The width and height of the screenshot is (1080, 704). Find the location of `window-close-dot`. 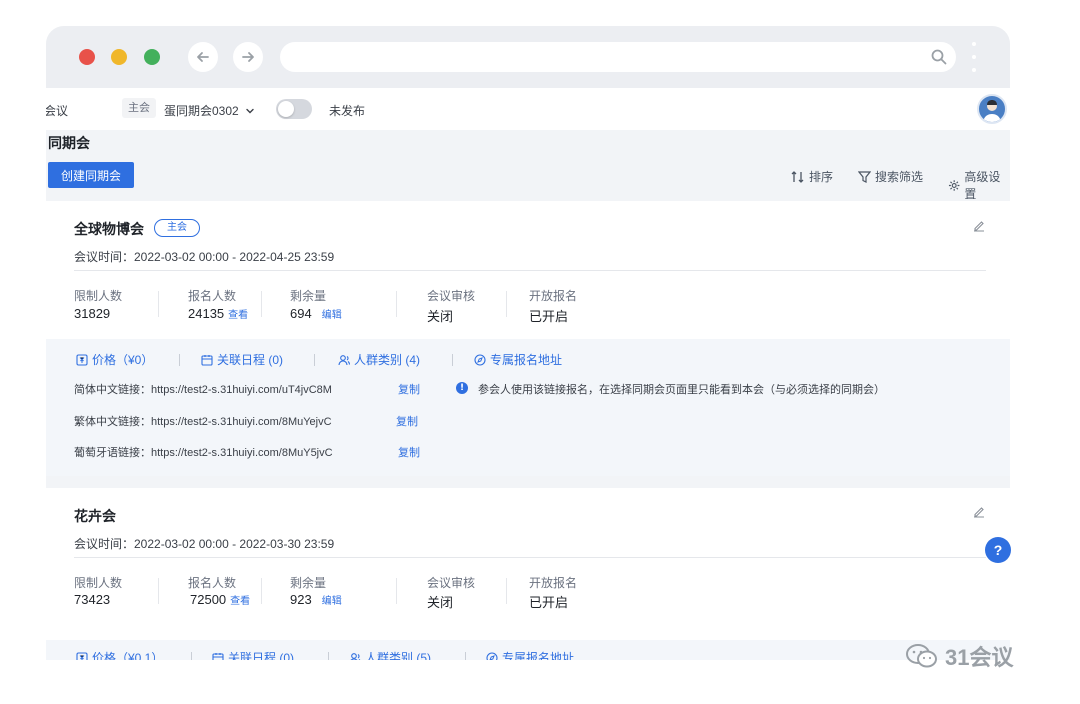

window-close-dot is located at coordinates (87, 57).